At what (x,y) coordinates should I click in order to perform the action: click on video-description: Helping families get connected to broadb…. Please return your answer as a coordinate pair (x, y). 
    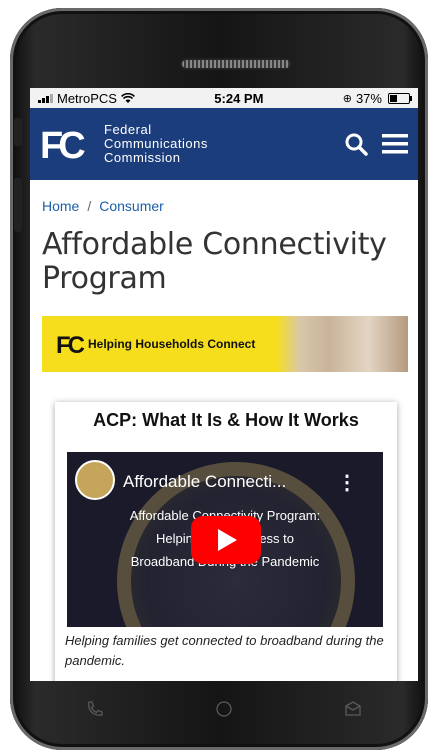
    Looking at the image, I should click on (224, 650).